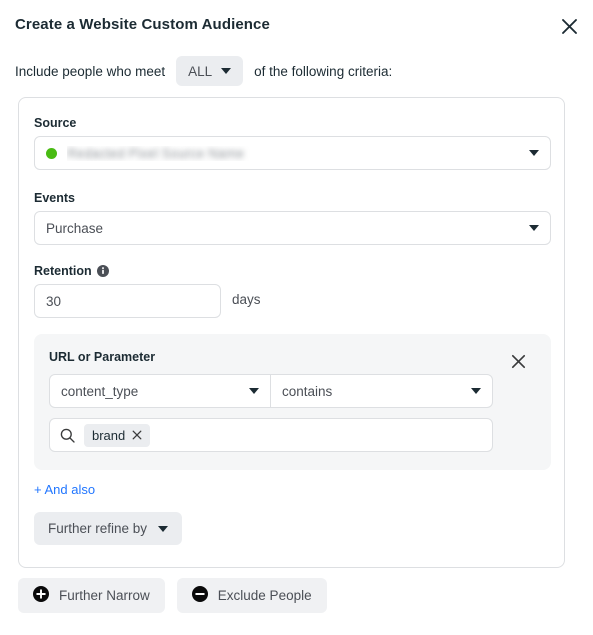 Image resolution: width=593 pixels, height=635 pixels. What do you see at coordinates (63, 271) in the screenshot?
I see `retention-label-text: Retention` at bounding box center [63, 271].